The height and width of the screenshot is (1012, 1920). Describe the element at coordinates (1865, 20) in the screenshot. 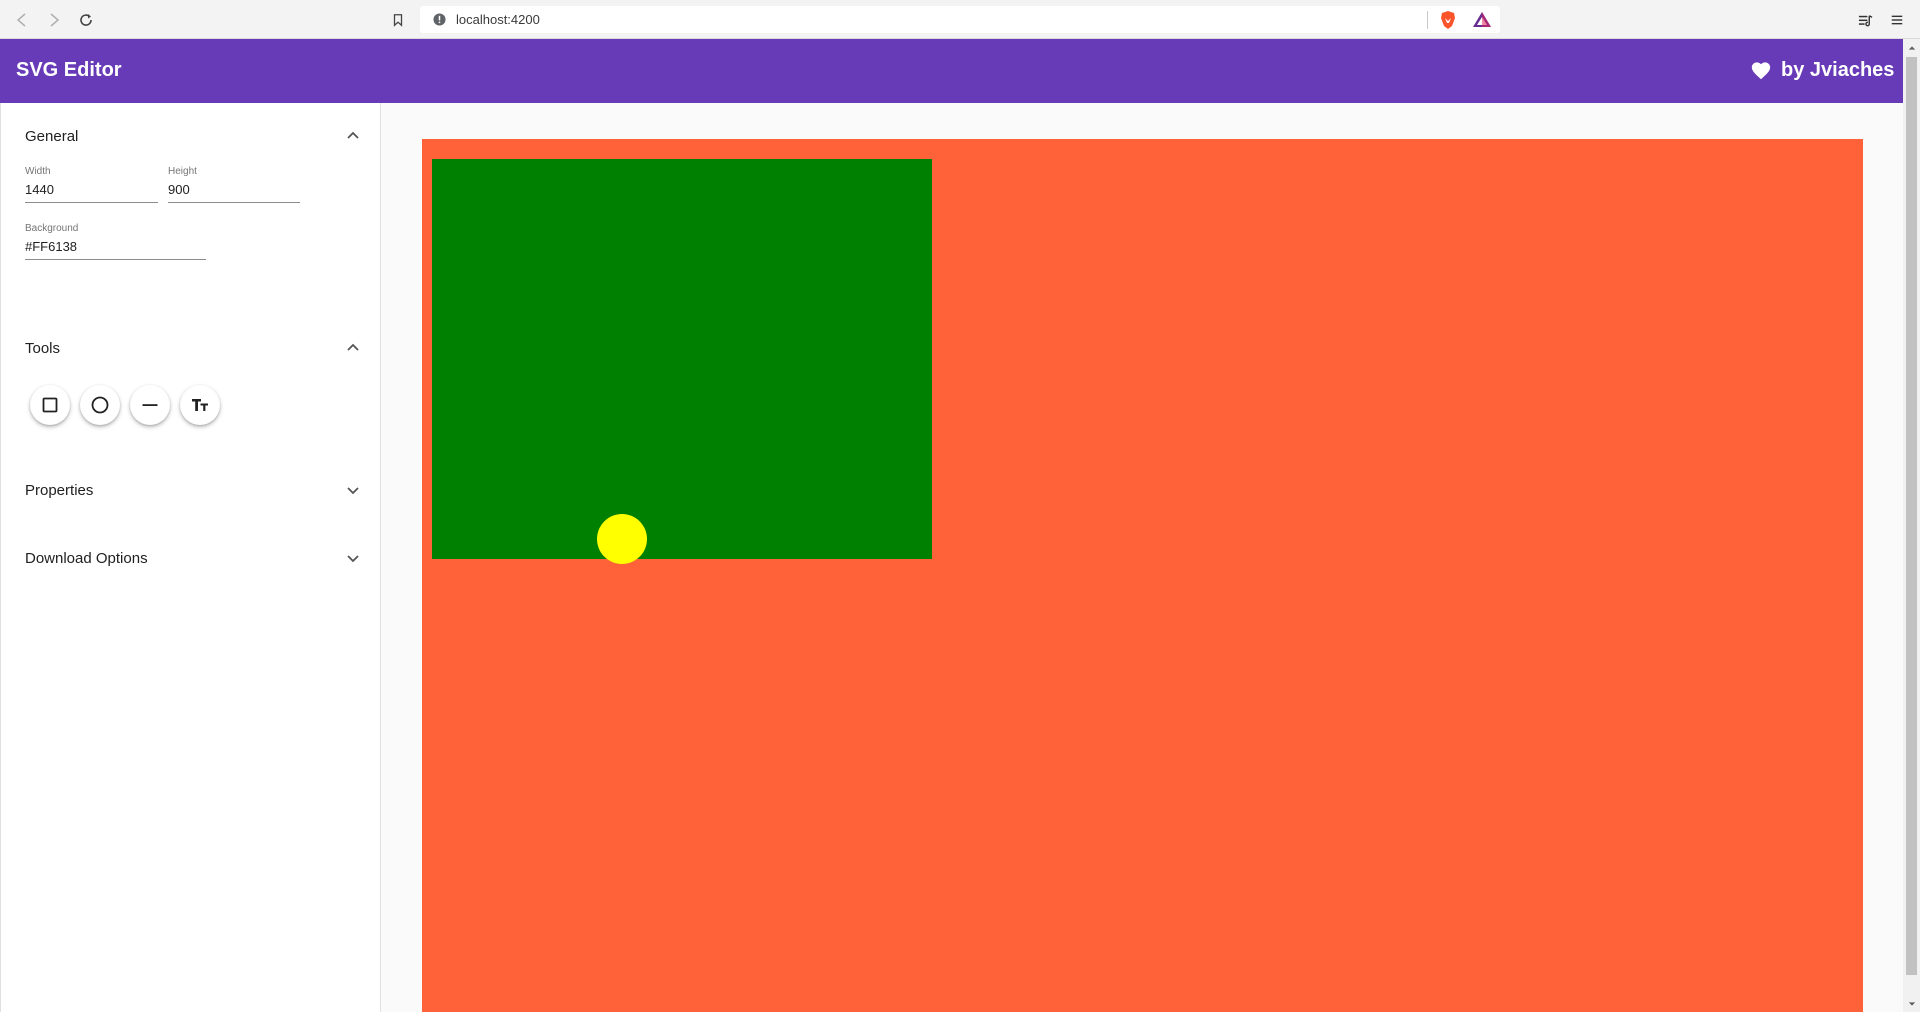

I see `playlist-icon` at that location.